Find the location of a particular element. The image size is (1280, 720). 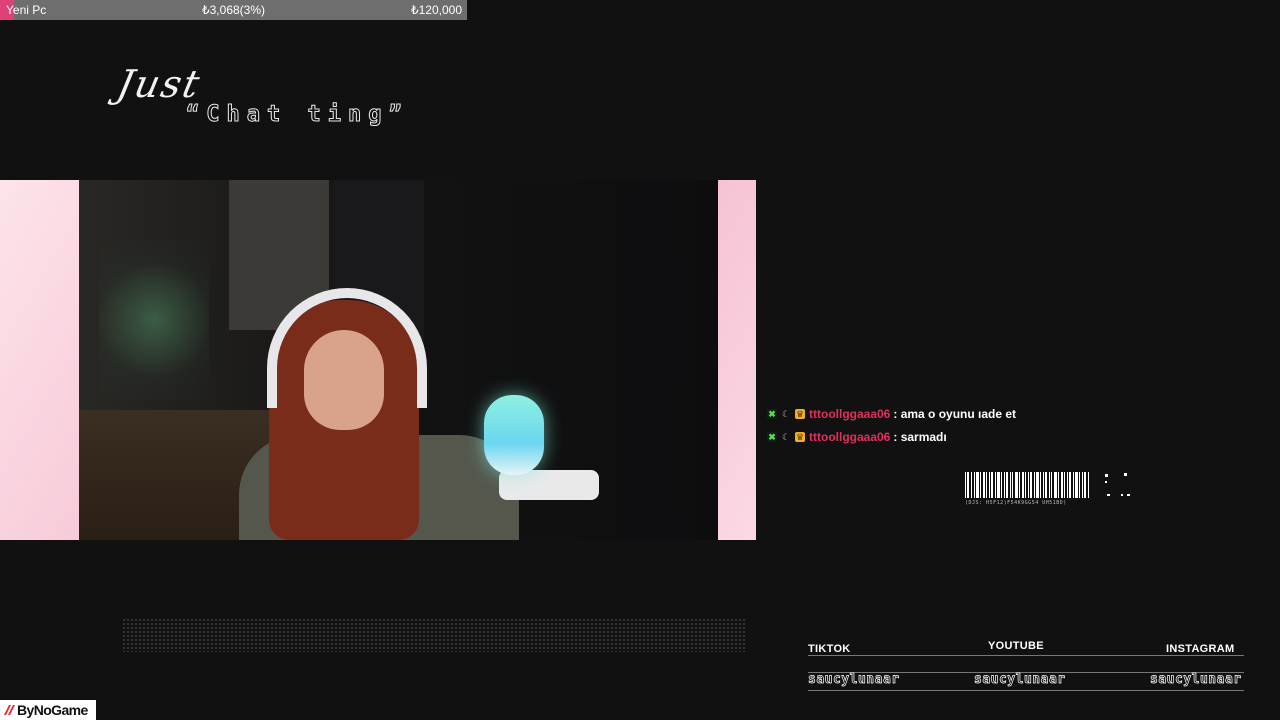

donation-goal-bar: Yeni Pc ₺3,068(3%) ₺120,000 is located at coordinates (233, 10).